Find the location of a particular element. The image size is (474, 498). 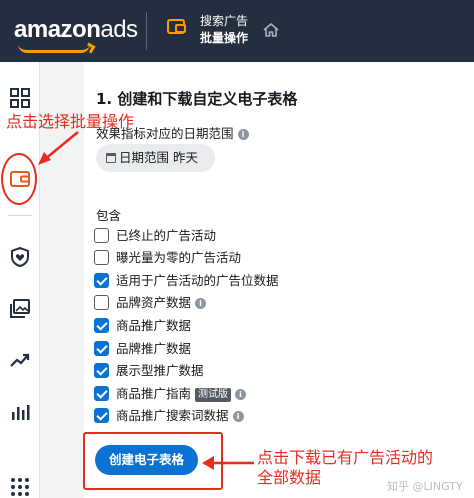

include-section-label: 包含 is located at coordinates (109, 215).